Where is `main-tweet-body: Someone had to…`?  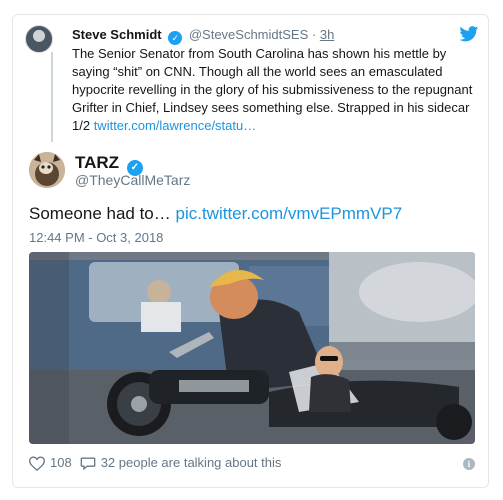
main-tweet-body: Someone had to… is located at coordinates (102, 213).